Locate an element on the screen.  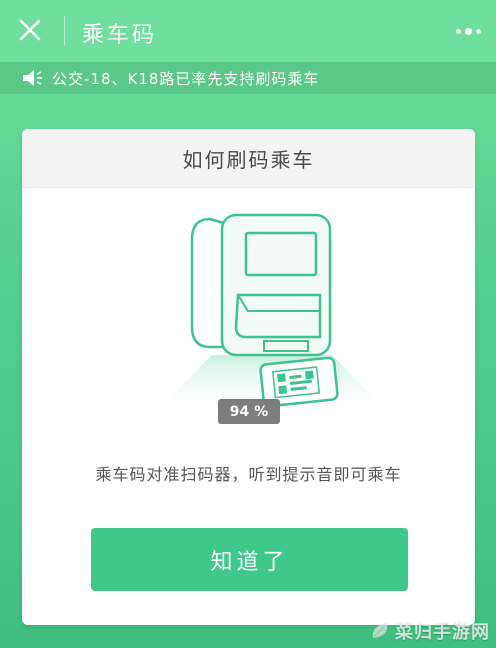
more-button is located at coordinates (468, 31).